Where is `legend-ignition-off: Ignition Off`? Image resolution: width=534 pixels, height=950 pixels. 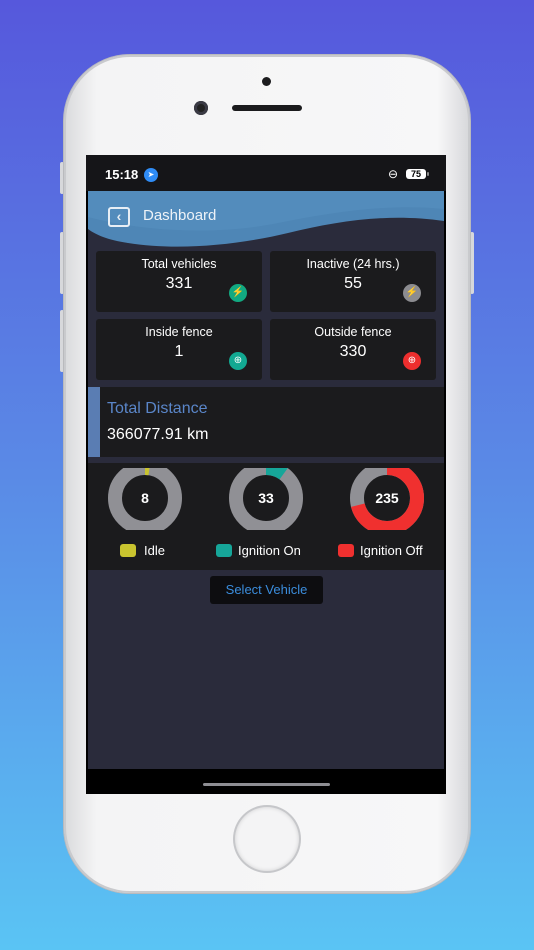 legend-ignition-off: Ignition Off is located at coordinates (391, 550).